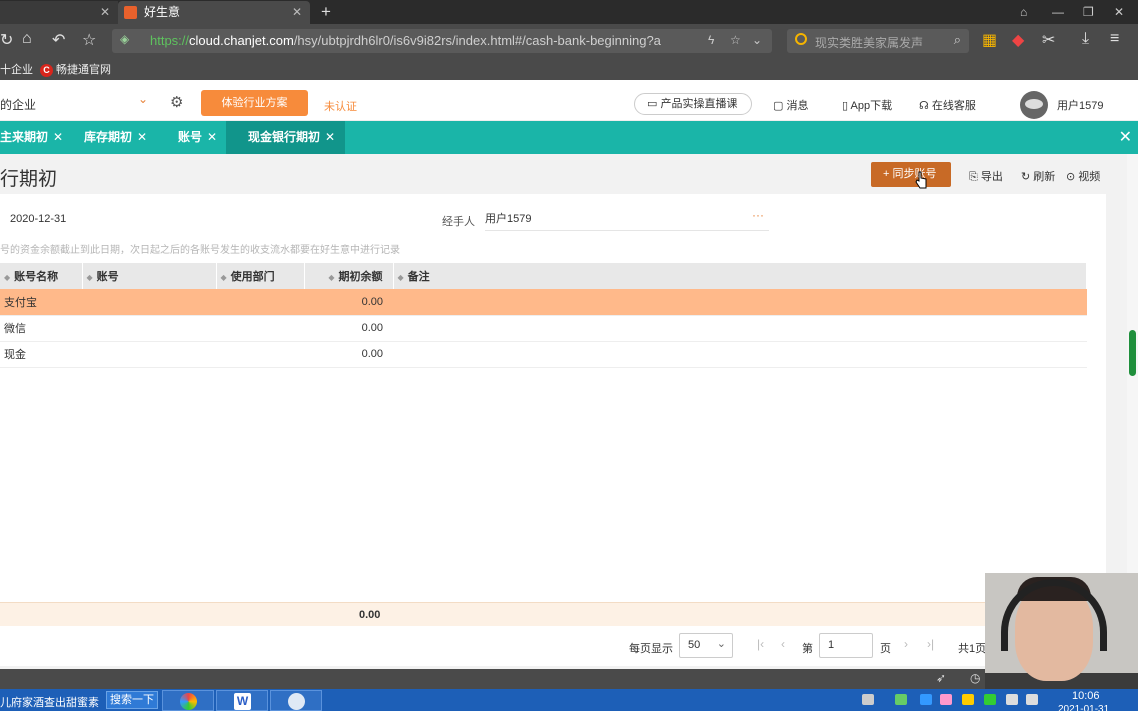  Describe the element at coordinates (930, 644) in the screenshot. I see `last-page-icon: ›|` at that location.